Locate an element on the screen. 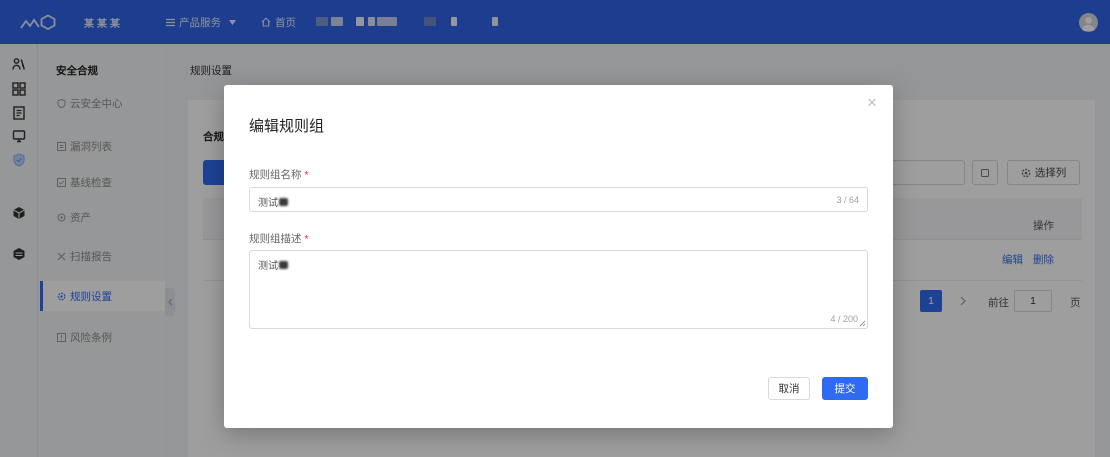  rule-group-name-input: 测试 3 / 64 is located at coordinates (558, 199).